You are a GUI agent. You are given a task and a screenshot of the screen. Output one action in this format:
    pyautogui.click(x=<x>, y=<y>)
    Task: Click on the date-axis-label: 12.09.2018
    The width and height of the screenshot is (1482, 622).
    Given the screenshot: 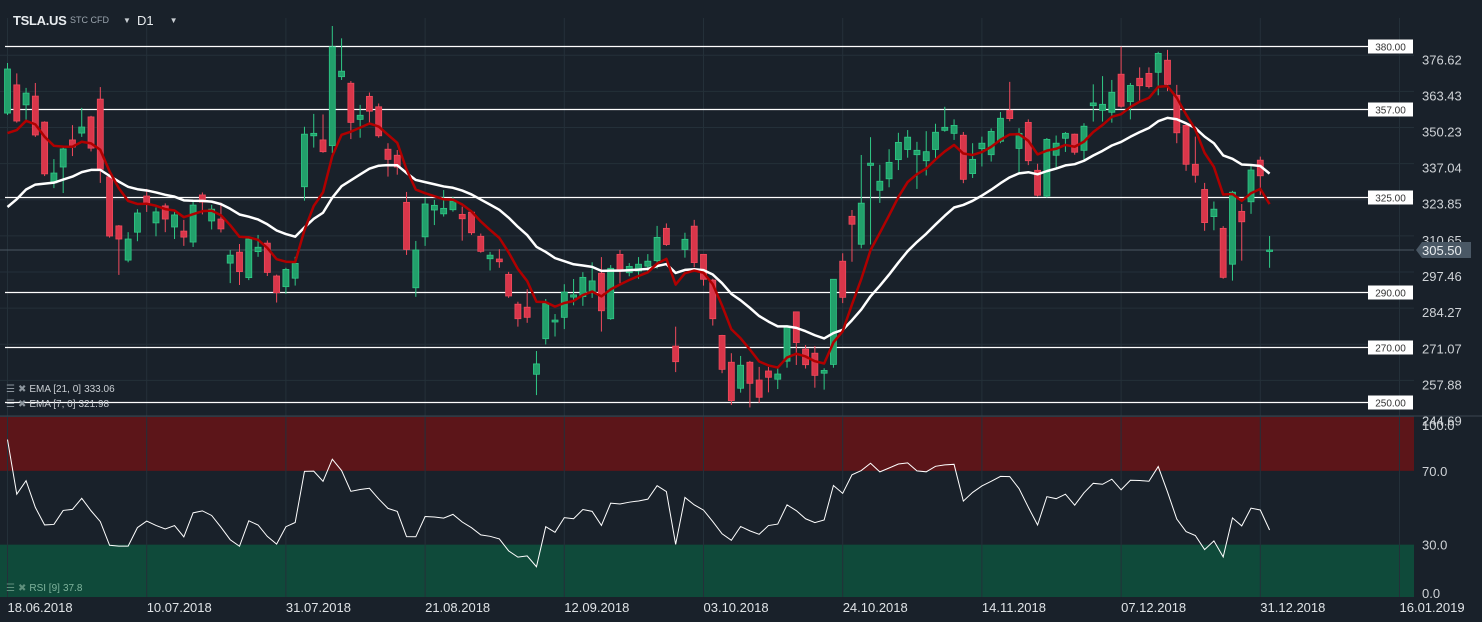 What is the action you would take?
    pyautogui.click(x=596, y=607)
    